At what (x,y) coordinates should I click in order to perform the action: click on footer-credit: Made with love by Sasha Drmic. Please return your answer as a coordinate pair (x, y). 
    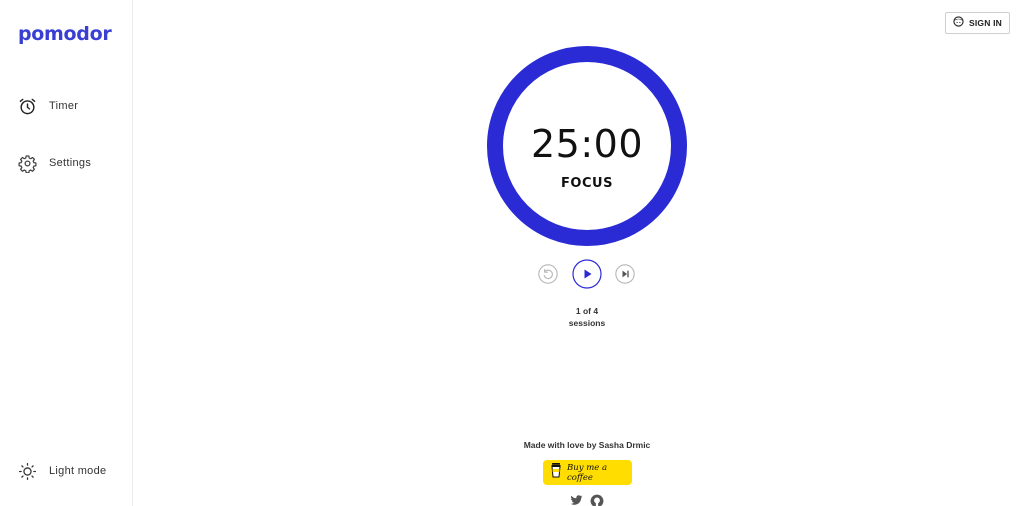
    Looking at the image, I should click on (587, 445).